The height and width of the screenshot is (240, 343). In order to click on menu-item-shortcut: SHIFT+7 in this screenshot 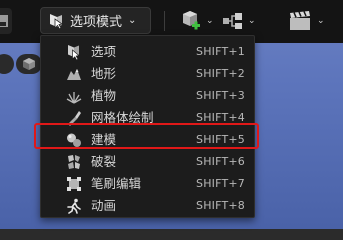, I will do `click(220, 183)`.